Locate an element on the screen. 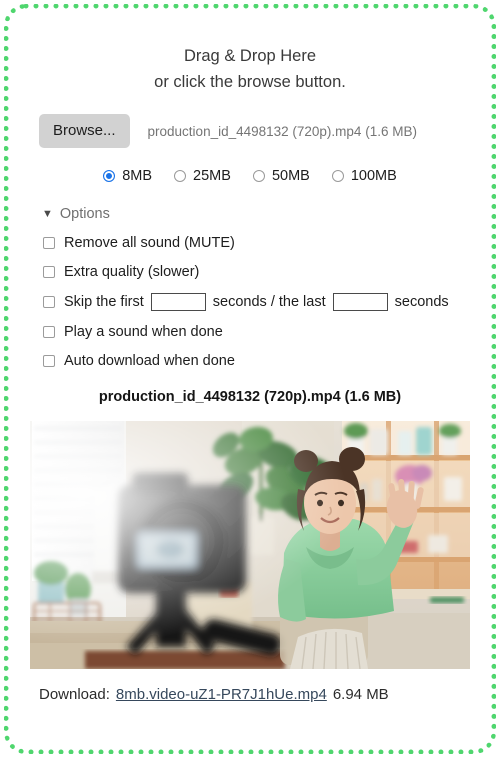 The image size is (500, 758). size-option-100mb: 100MB is located at coordinates (364, 176).